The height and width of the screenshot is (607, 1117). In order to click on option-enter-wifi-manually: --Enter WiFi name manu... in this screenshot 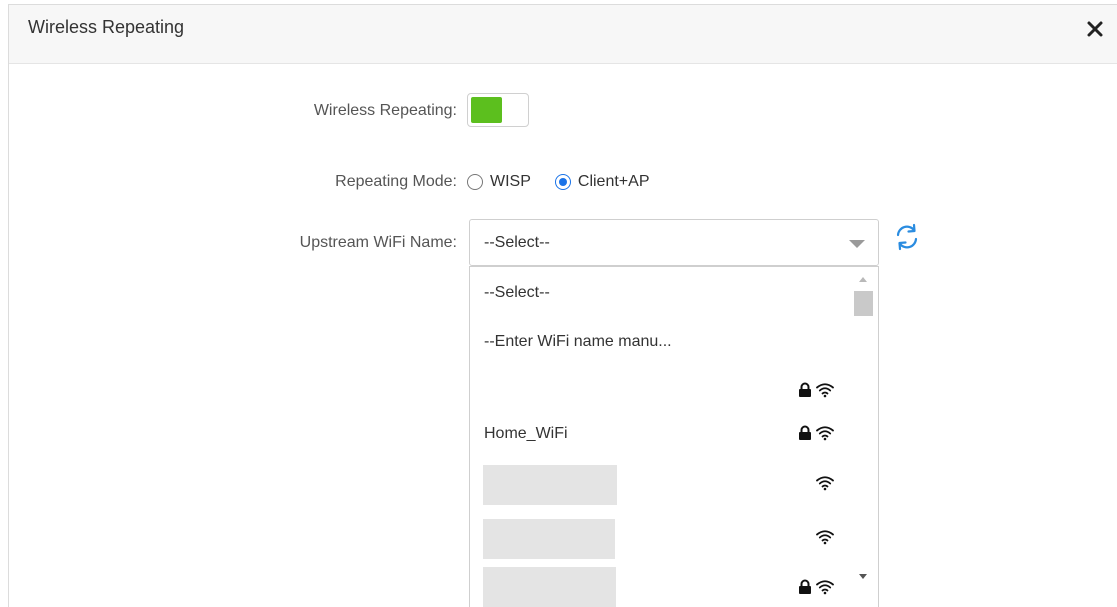, I will do `click(661, 343)`.